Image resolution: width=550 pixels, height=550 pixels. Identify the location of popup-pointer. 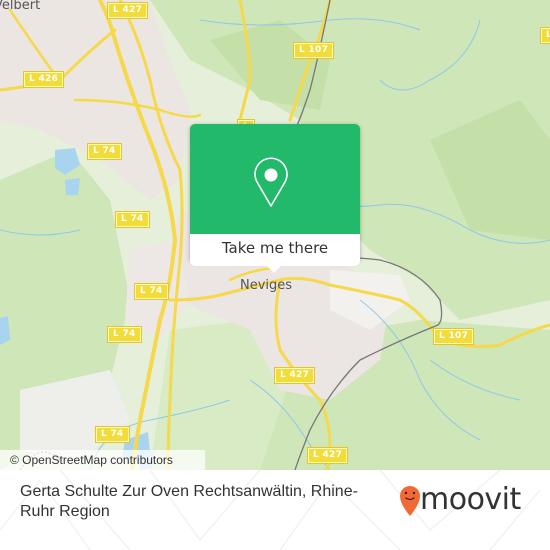
(274, 269).